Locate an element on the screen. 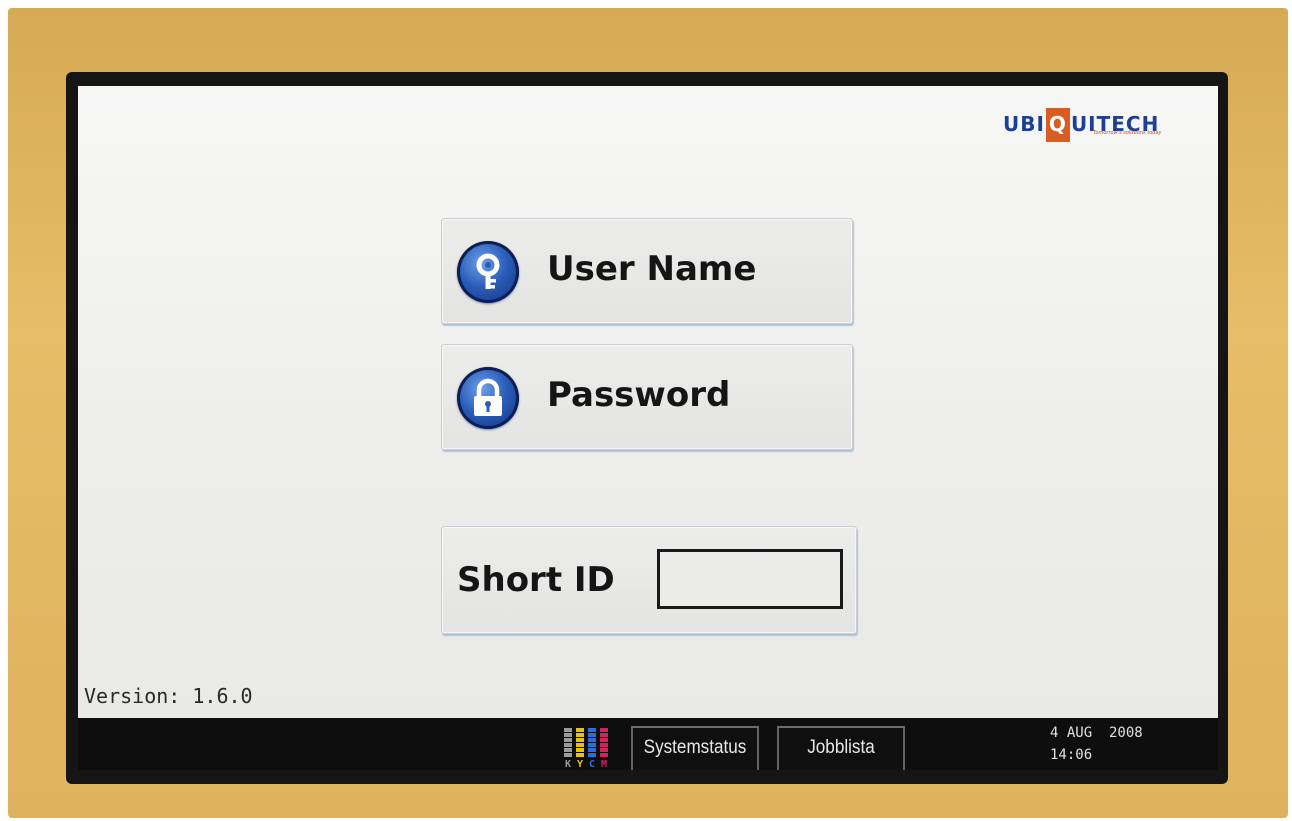  time-text: 14:06 is located at coordinates (1071, 755).